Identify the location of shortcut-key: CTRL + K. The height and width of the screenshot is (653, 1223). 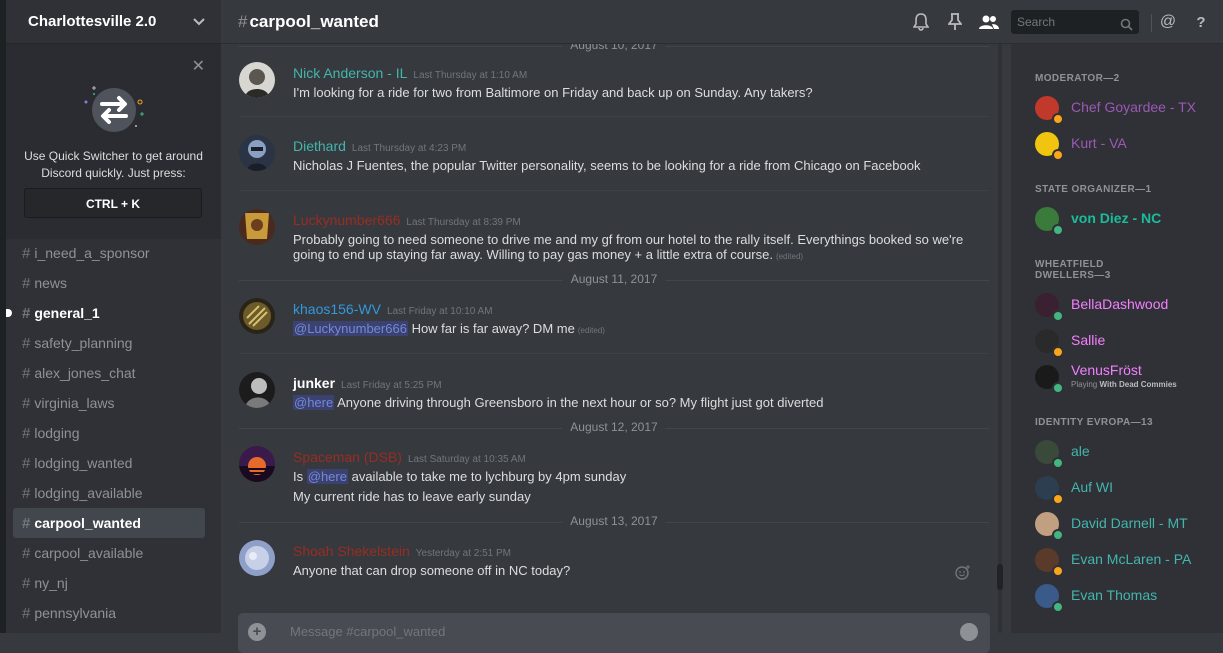
(113, 203).